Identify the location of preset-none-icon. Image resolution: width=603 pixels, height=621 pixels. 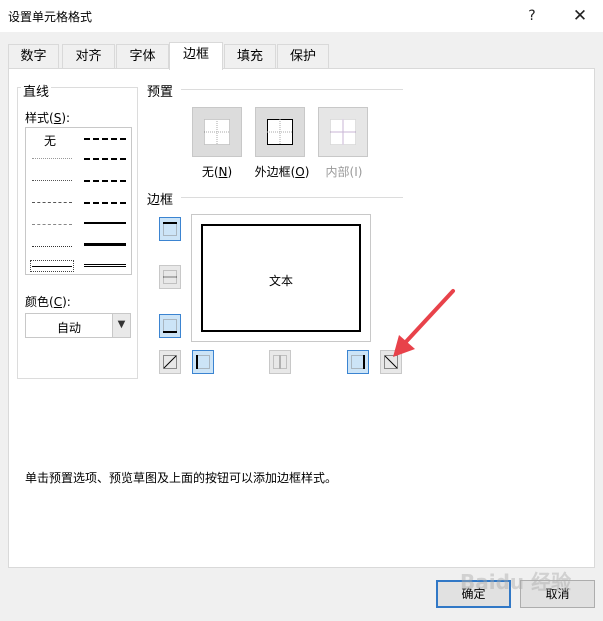
(217, 132).